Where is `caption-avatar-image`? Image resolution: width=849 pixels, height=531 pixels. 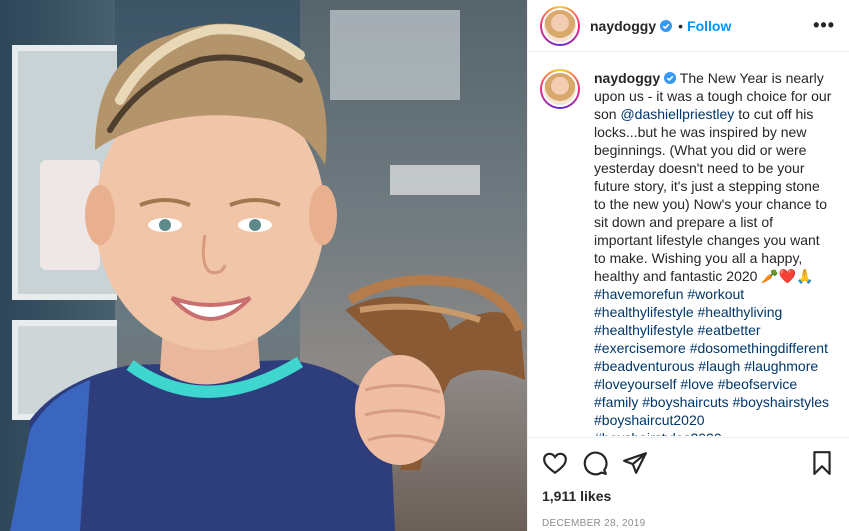
caption-avatar-image is located at coordinates (560, 89).